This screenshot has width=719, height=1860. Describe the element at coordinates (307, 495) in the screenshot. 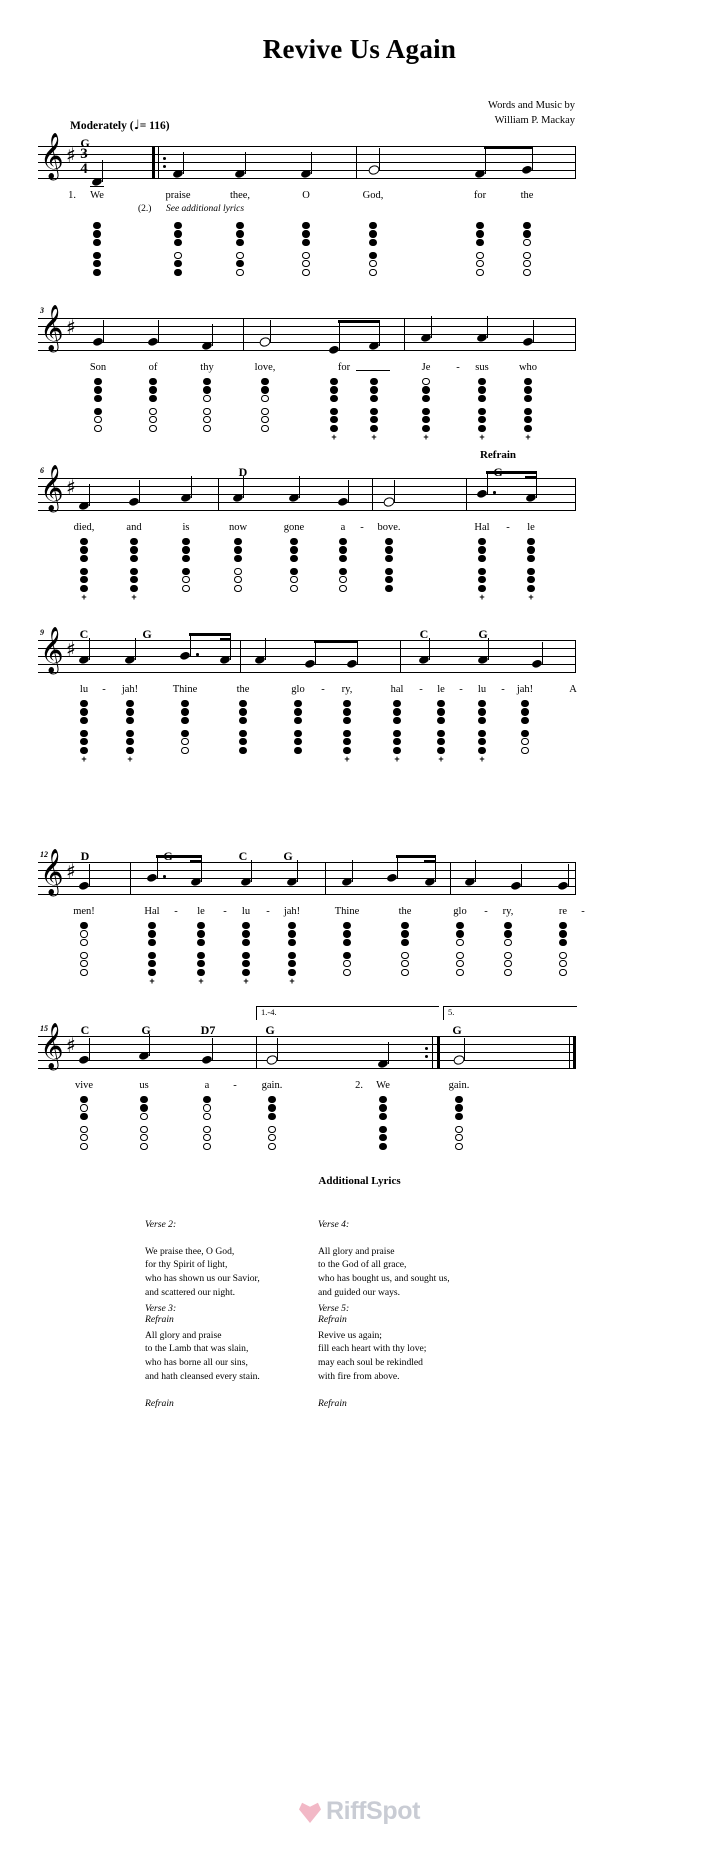

I see `staff` at that location.